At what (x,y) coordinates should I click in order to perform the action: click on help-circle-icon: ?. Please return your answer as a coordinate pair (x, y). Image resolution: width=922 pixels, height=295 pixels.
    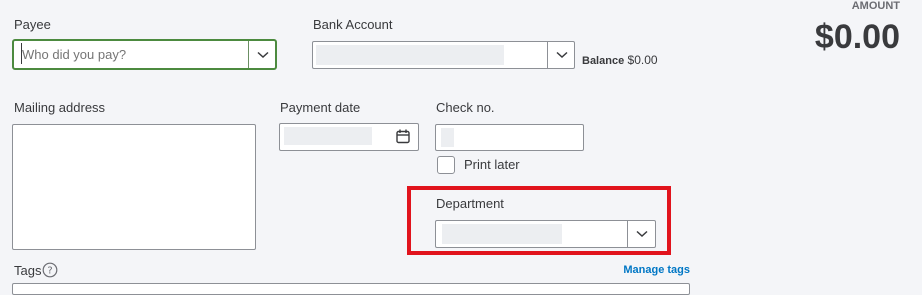
    Looking at the image, I should click on (50, 270).